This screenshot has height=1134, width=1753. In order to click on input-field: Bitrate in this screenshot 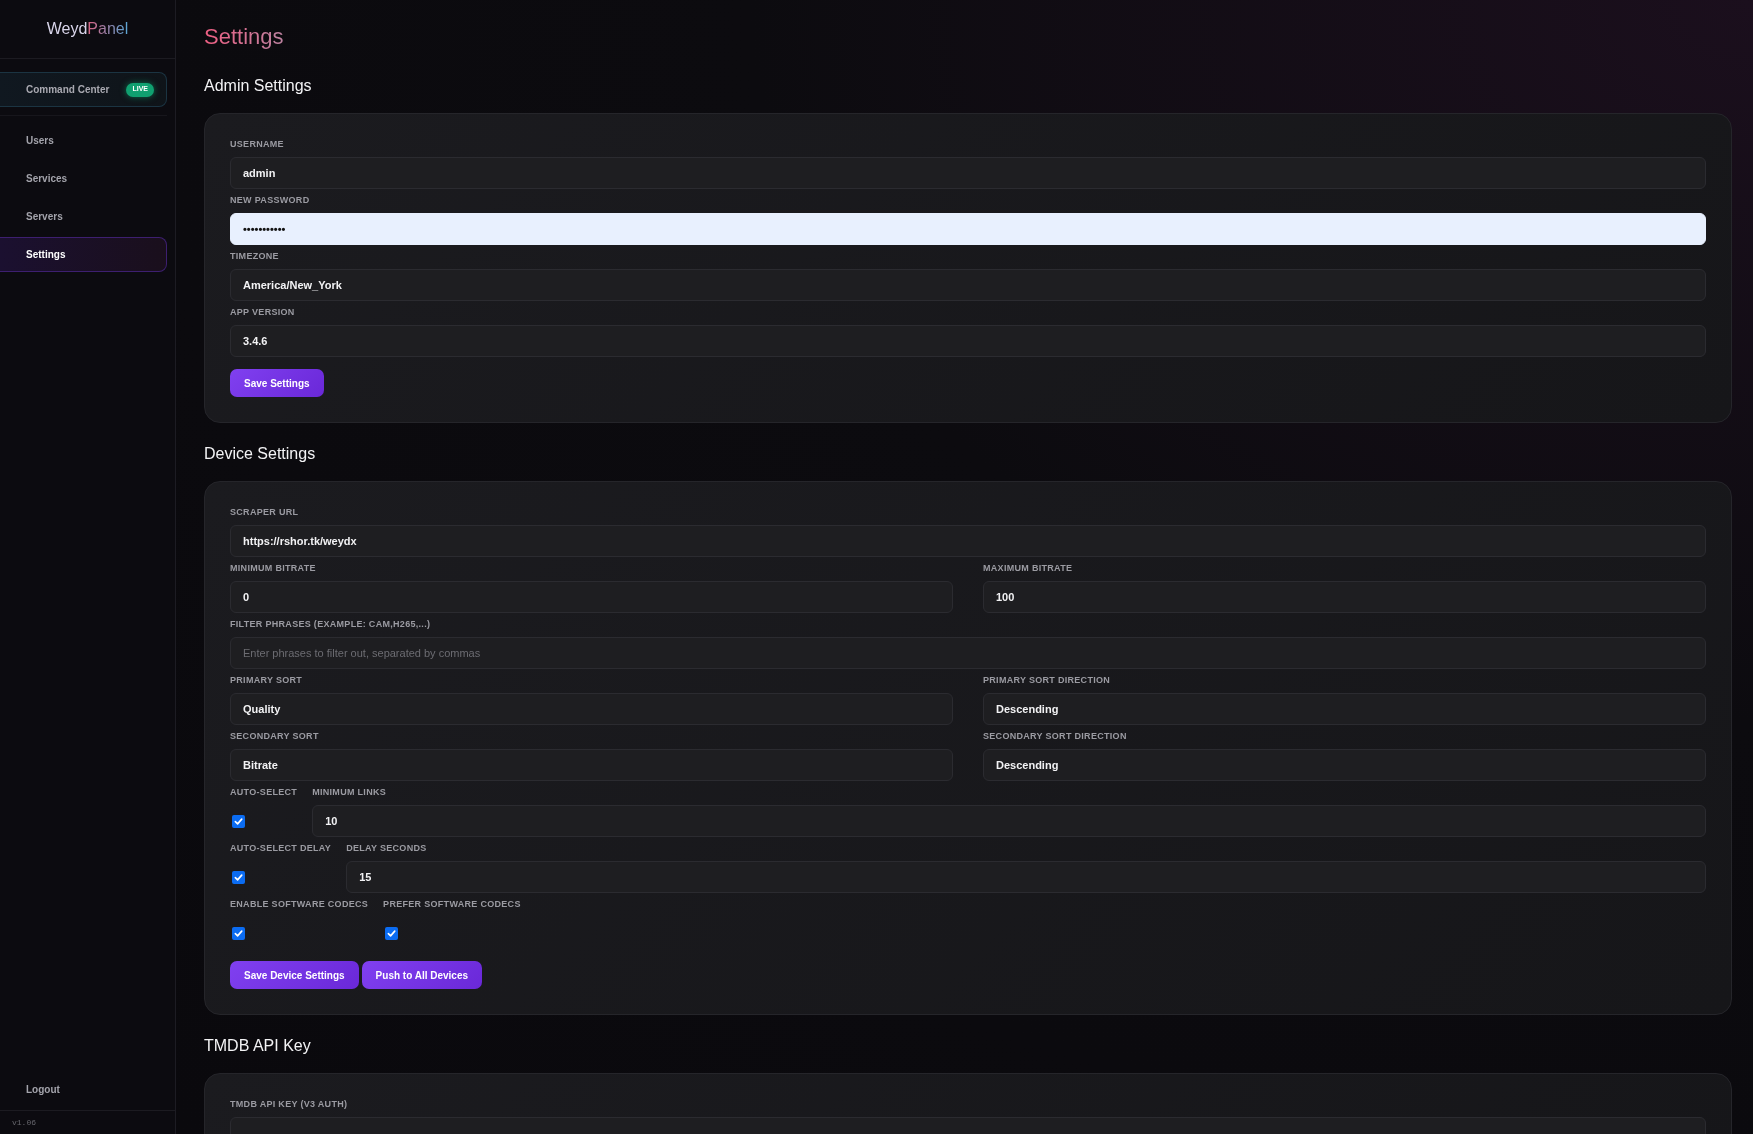, I will do `click(591, 765)`.